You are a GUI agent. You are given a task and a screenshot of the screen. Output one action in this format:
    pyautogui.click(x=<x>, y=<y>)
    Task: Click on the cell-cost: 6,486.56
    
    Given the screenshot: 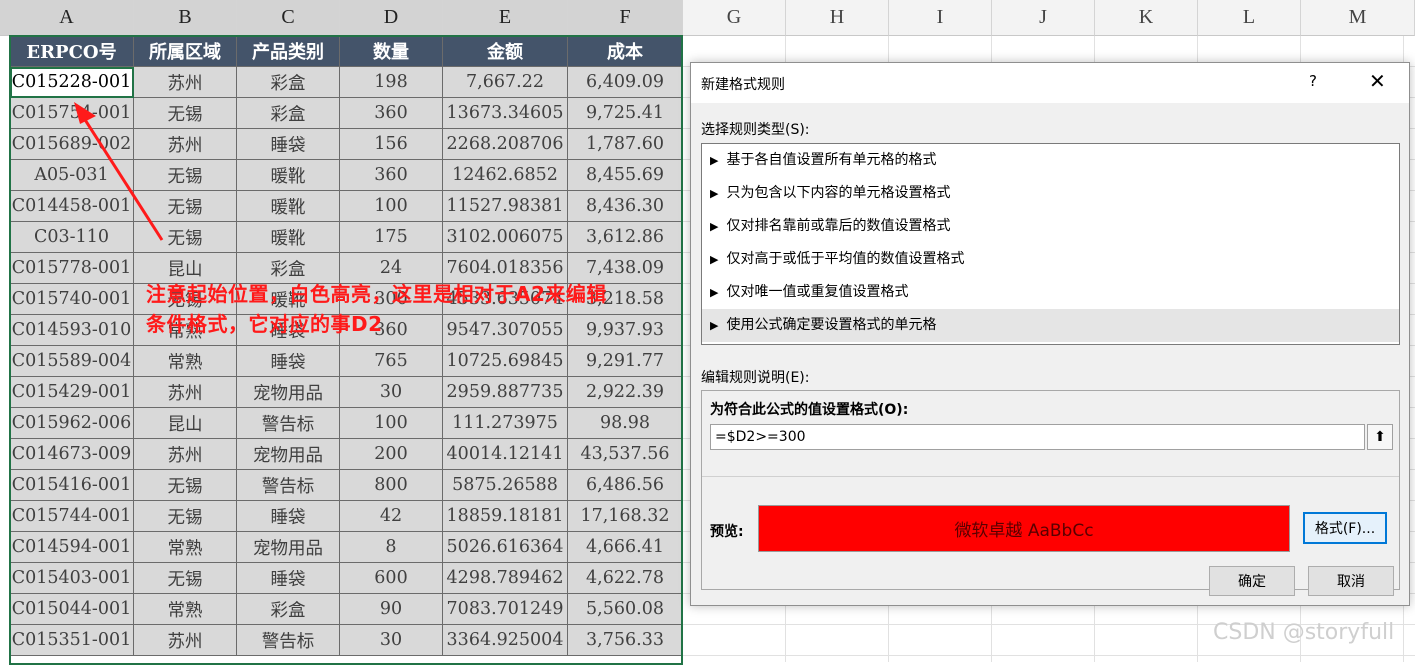 What is the action you would take?
    pyautogui.click(x=625, y=485)
    